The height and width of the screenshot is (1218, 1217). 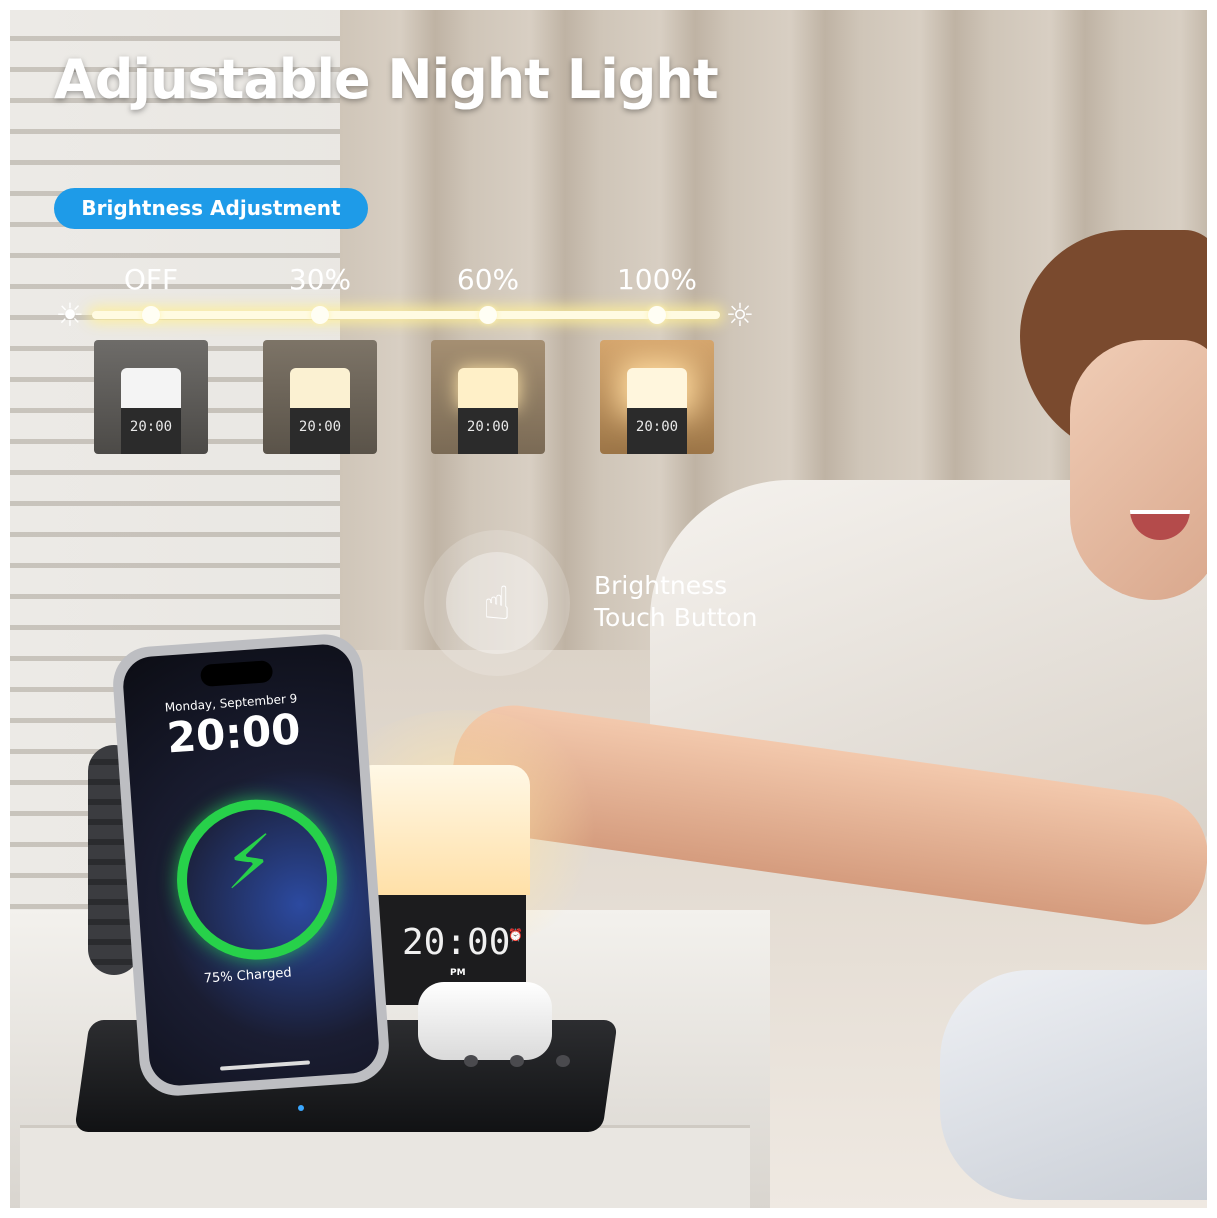 What do you see at coordinates (1073, 1085) in the screenshot?
I see `pillow-front` at bounding box center [1073, 1085].